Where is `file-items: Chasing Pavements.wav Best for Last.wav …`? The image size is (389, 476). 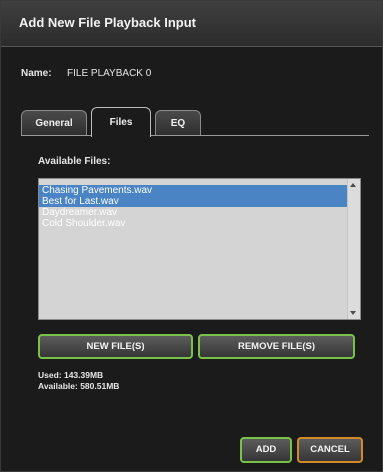
file-items: Chasing Pavements.wav Best for Last.wav … is located at coordinates (193, 207).